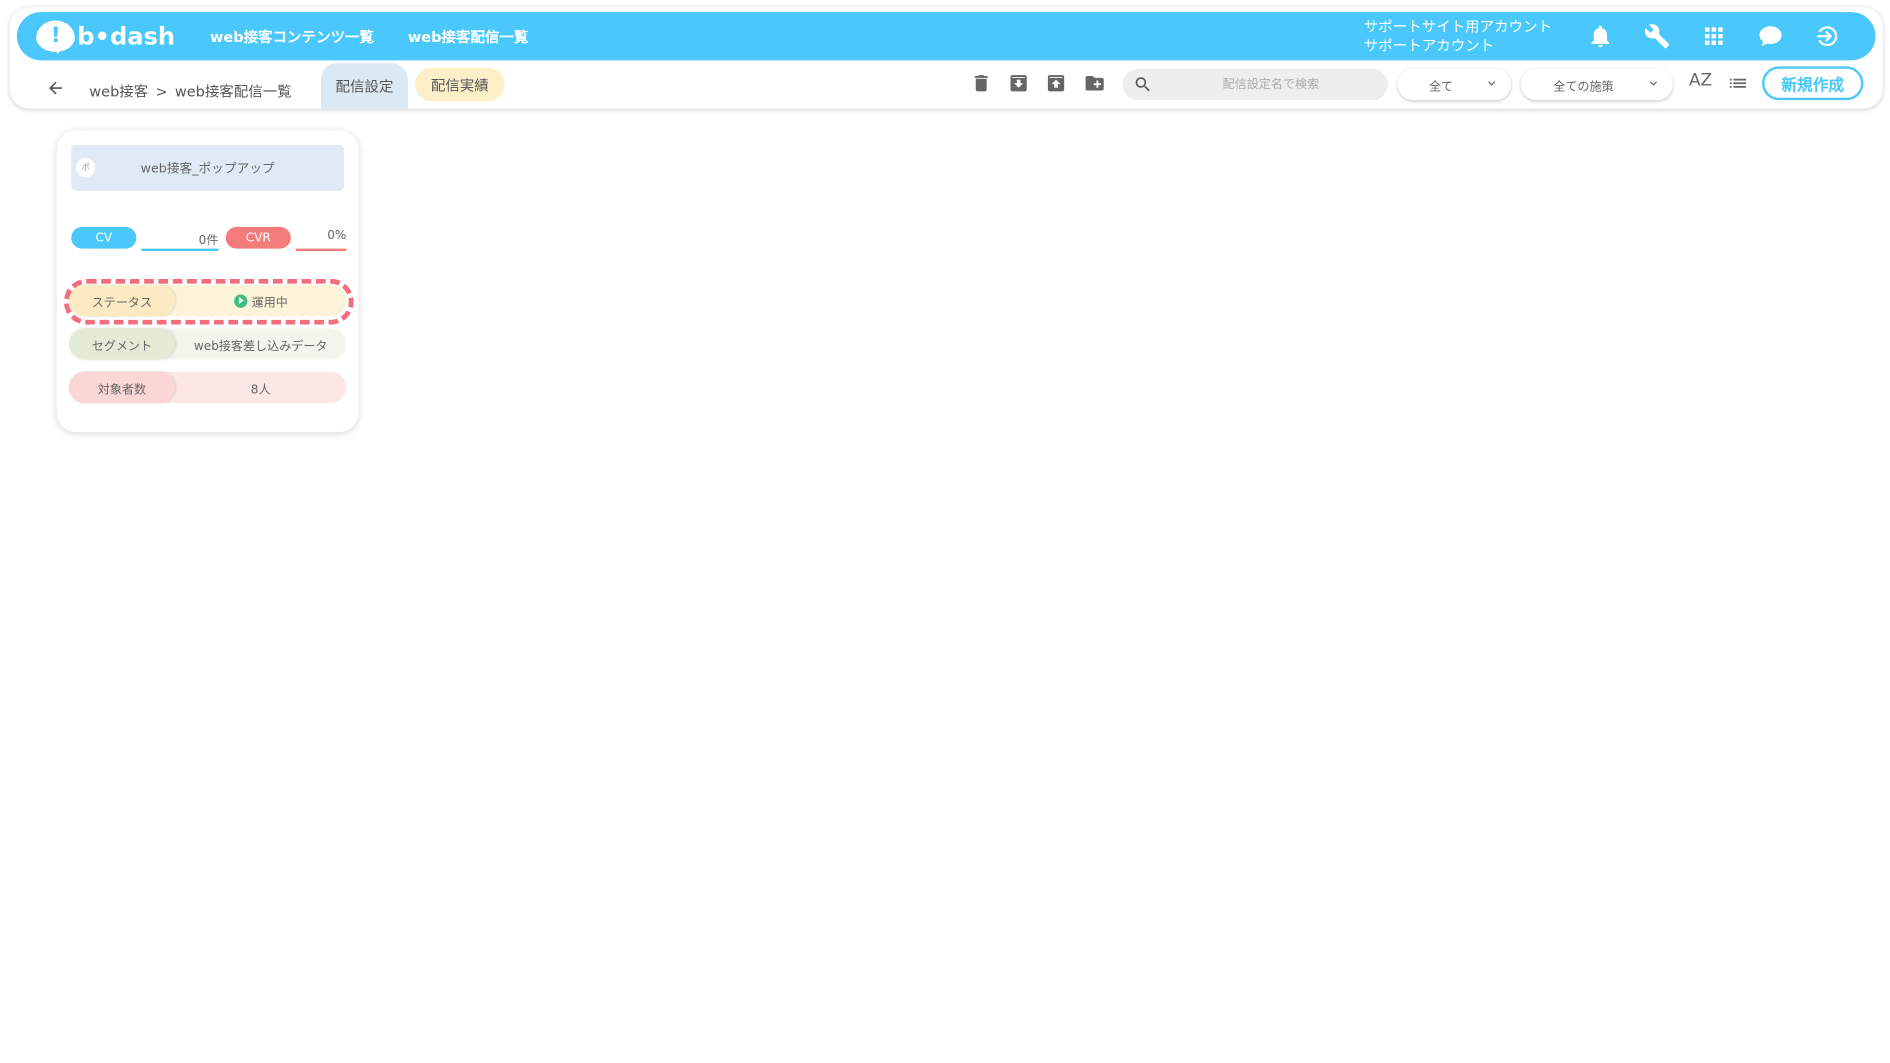 Image resolution: width=1890 pixels, height=1063 pixels. What do you see at coordinates (1657, 36) in the screenshot?
I see `wrench-icon` at bounding box center [1657, 36].